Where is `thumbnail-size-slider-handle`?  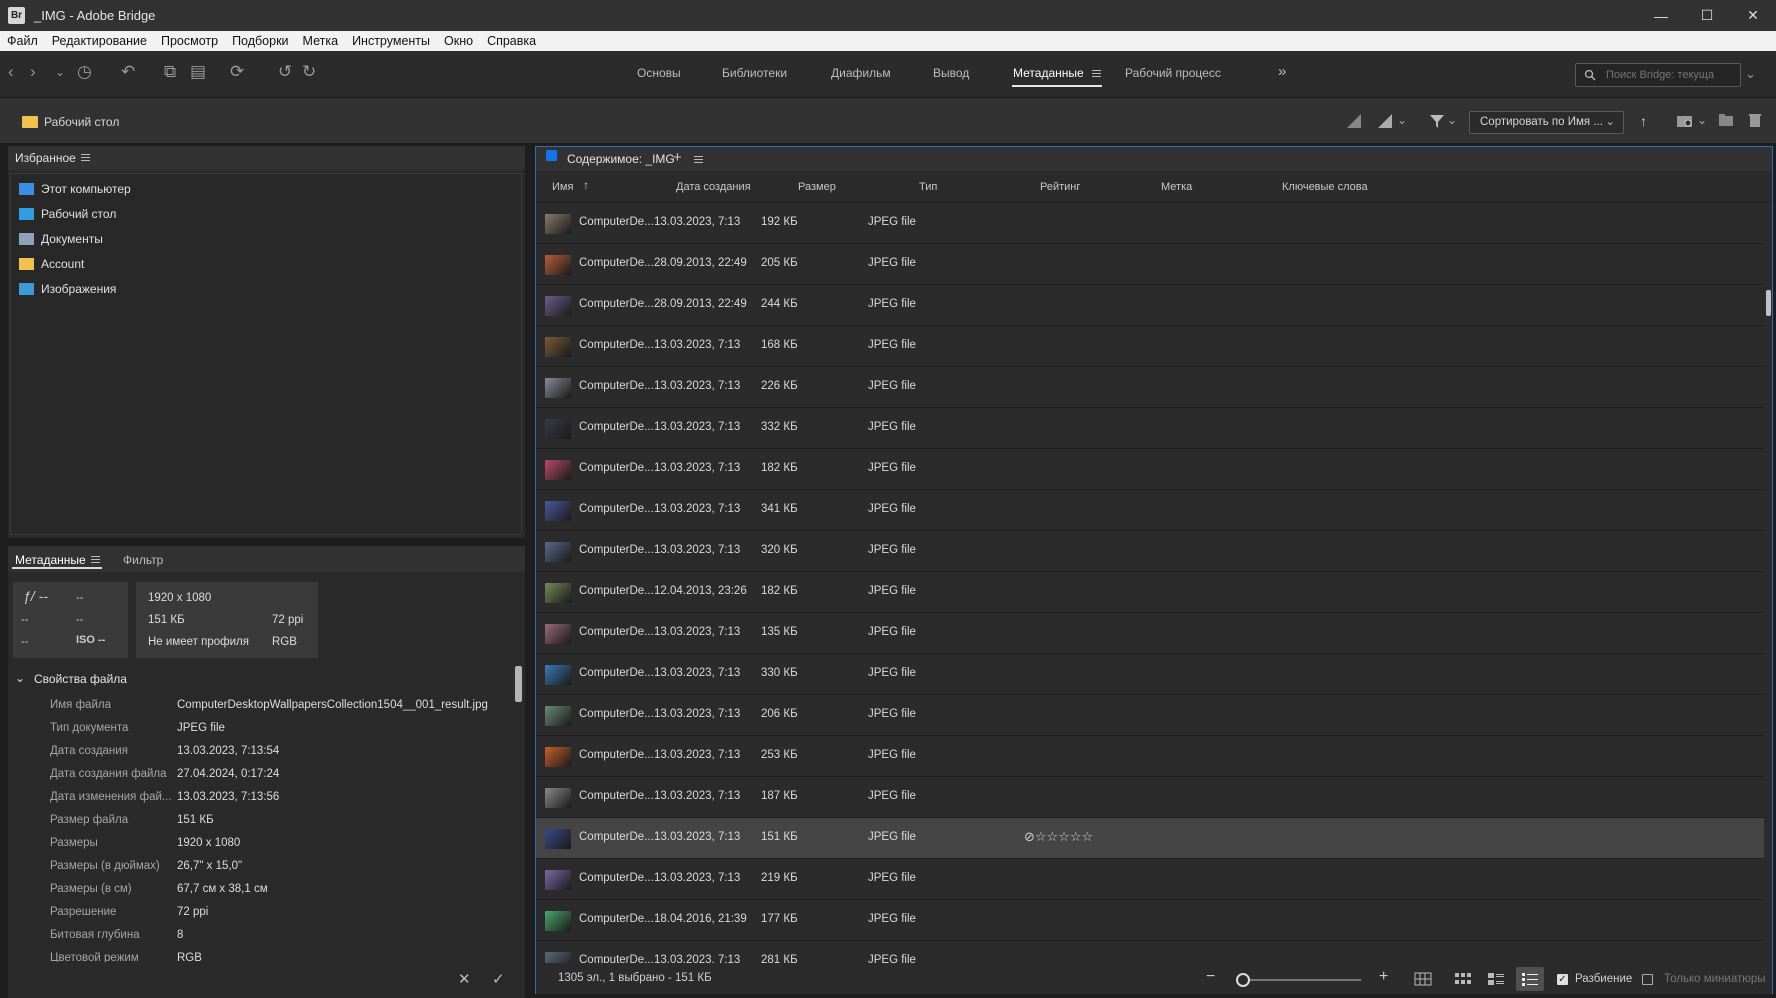
thumbnail-size-slider-handle is located at coordinates (1243, 980).